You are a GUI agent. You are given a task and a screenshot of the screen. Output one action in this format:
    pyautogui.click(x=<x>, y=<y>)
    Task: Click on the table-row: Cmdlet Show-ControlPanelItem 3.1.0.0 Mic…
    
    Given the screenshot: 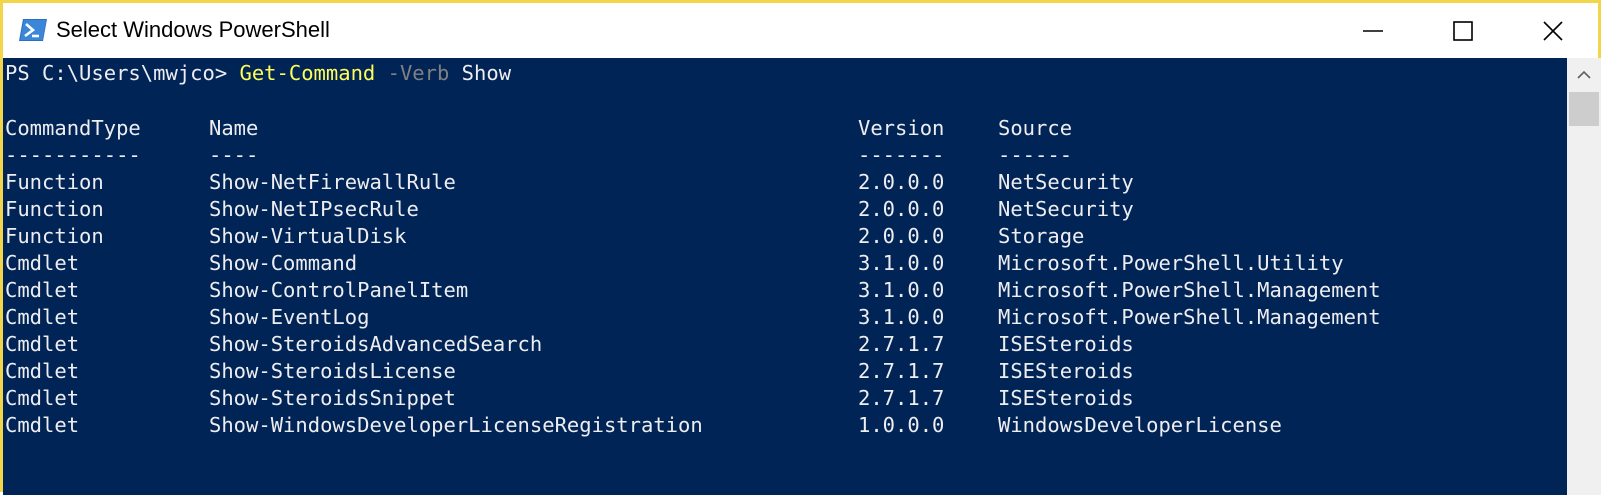 What is the action you would take?
    pyautogui.click(x=785, y=290)
    